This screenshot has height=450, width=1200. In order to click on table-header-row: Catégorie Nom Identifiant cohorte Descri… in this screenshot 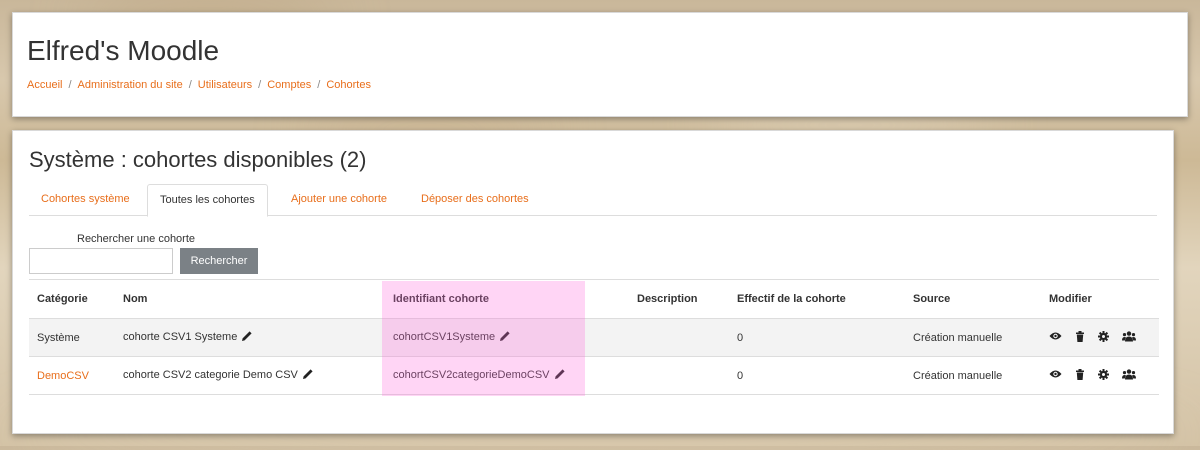, I will do `click(594, 299)`.